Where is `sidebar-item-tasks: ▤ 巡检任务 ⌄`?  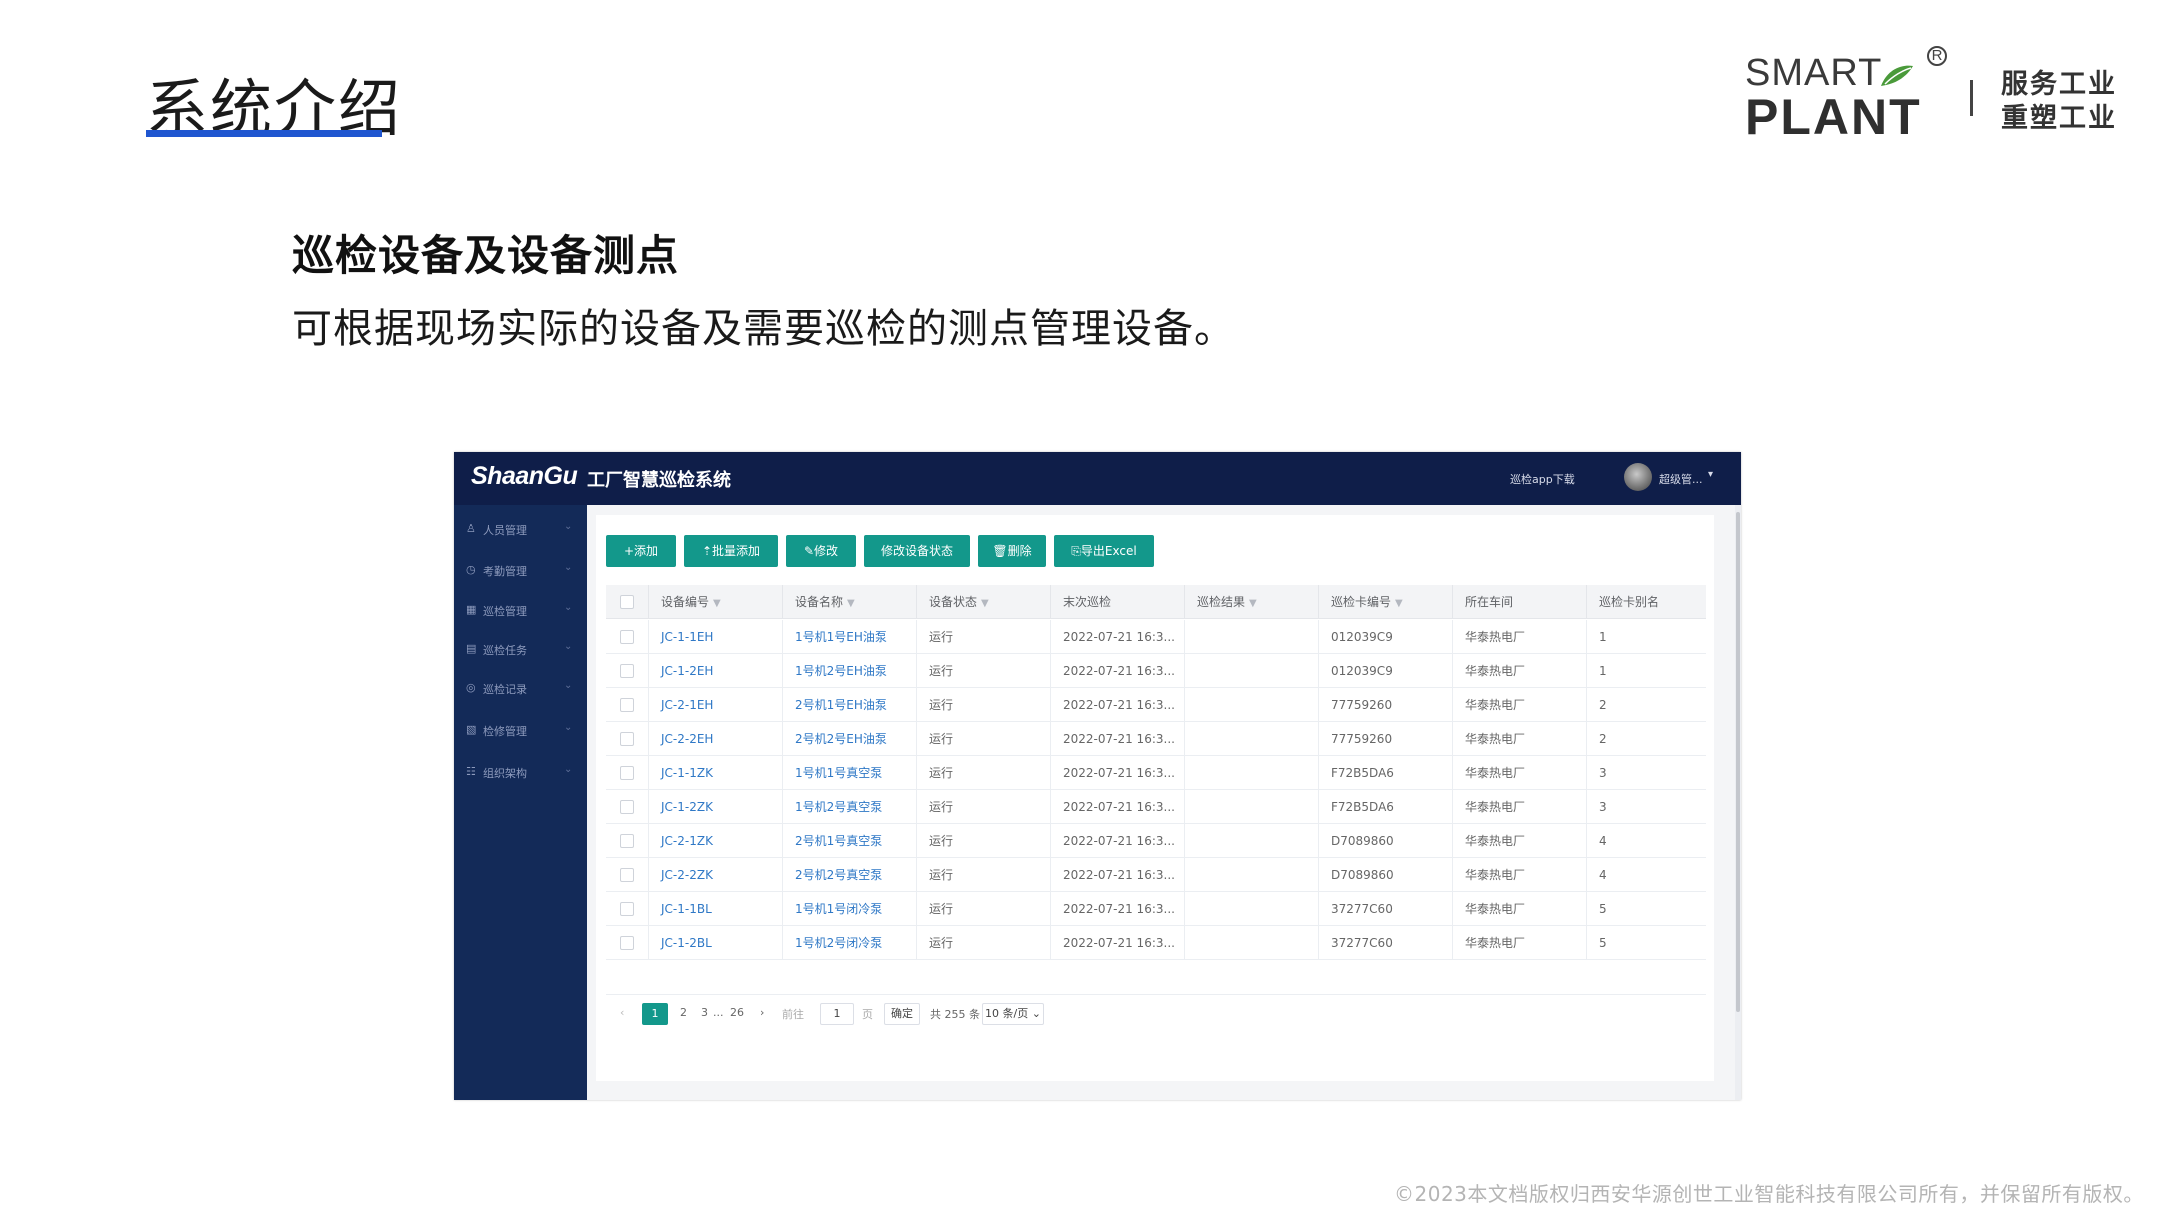
sidebar-item-tasks: ▤ 巡检任务 ⌄ is located at coordinates (520, 648).